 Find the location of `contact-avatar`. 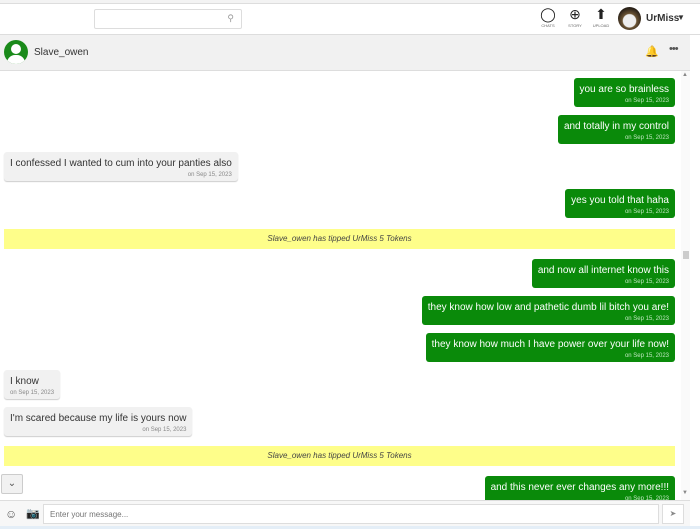

contact-avatar is located at coordinates (16, 52).